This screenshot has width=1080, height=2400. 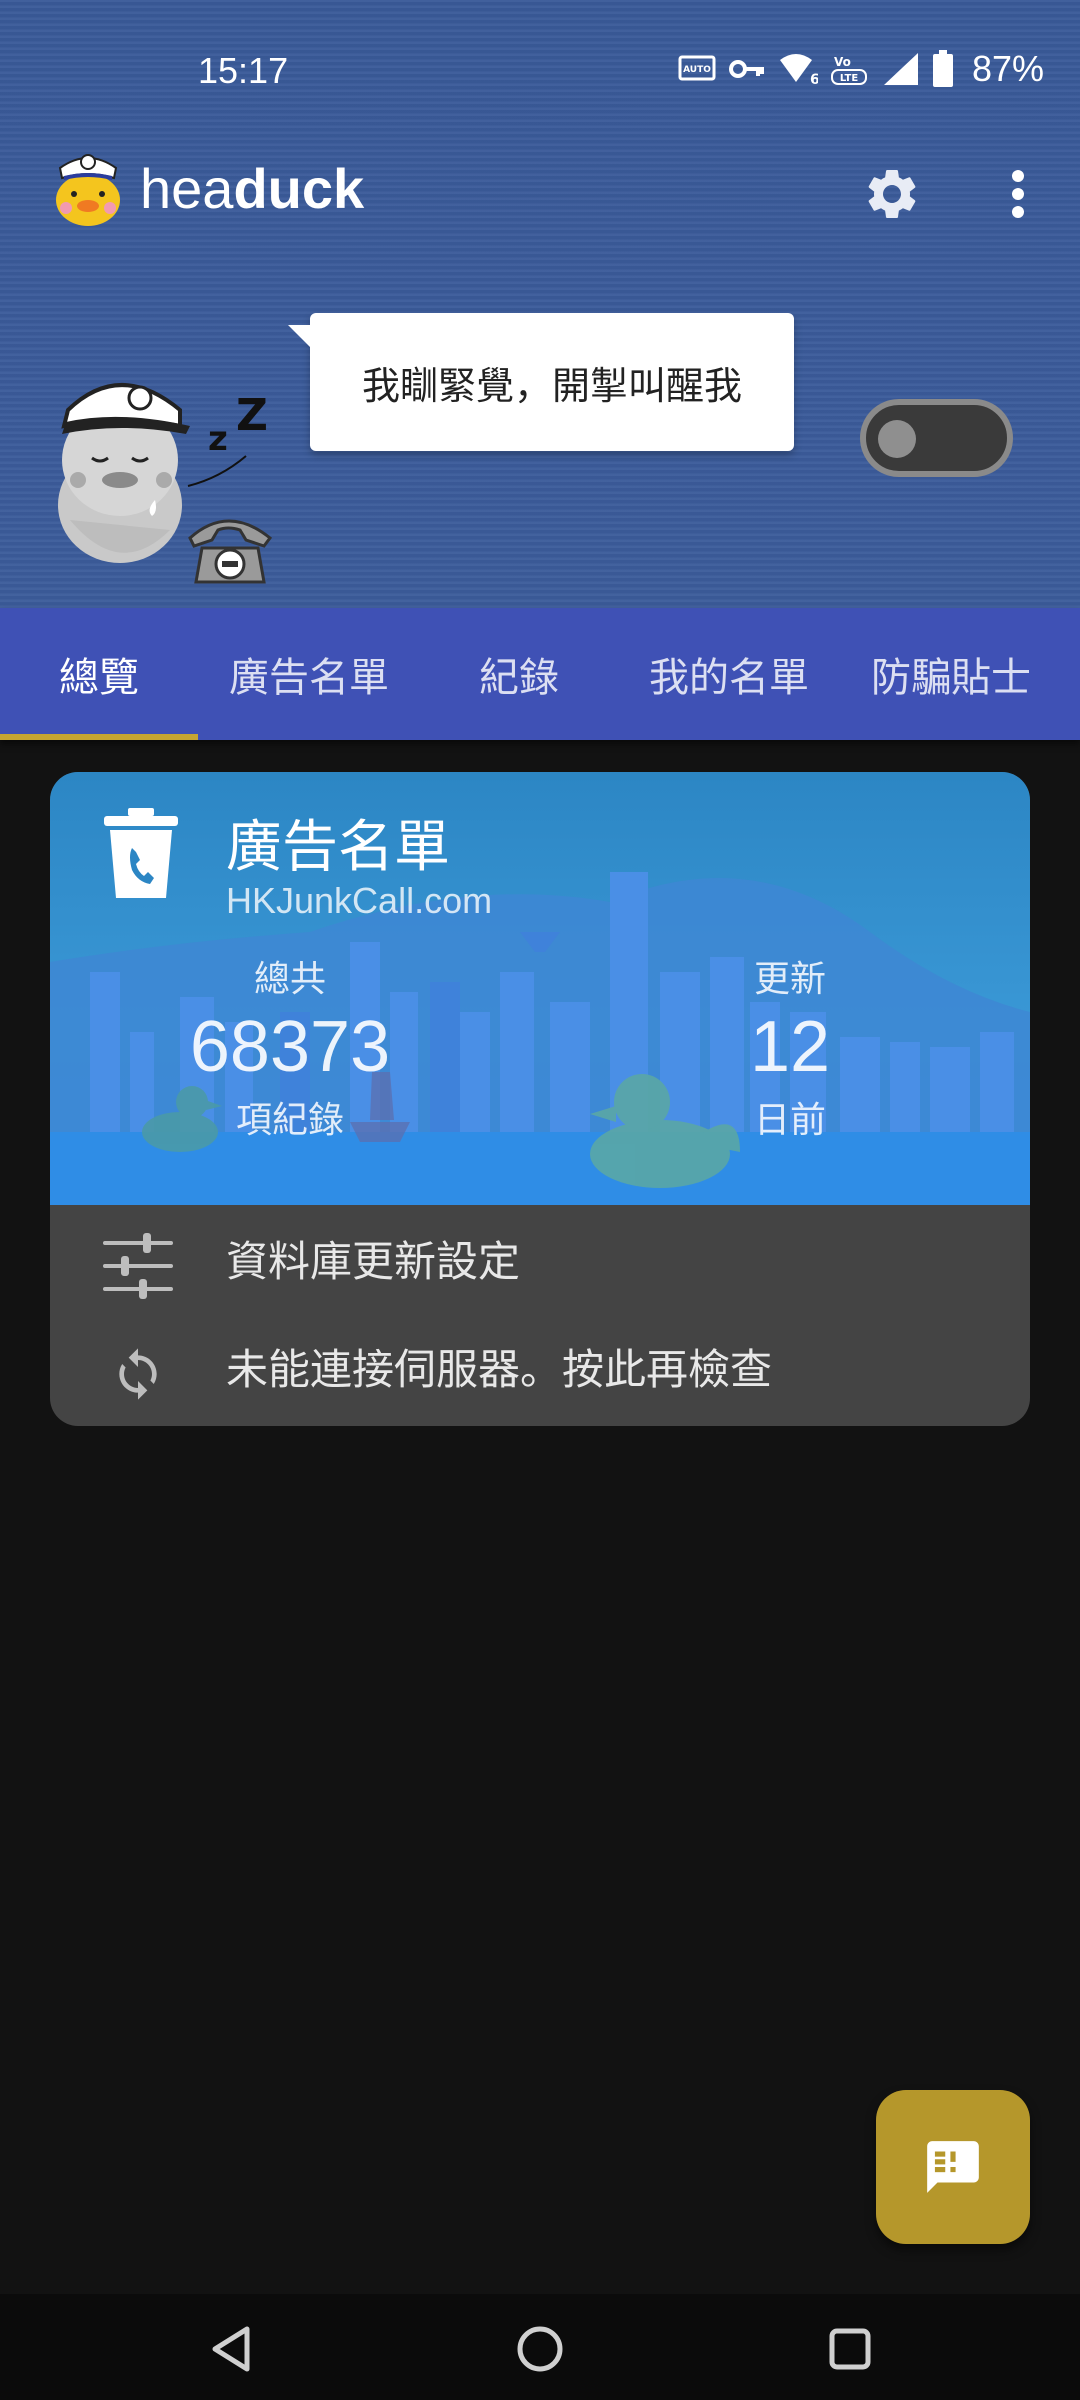 I want to click on tab-label: 我的名單, so click(x=729, y=678).